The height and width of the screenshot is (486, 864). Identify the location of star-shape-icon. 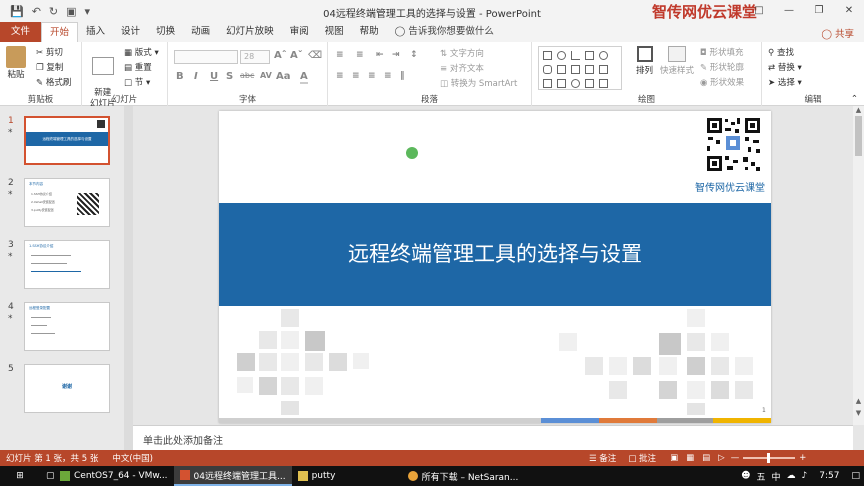
(603, 69).